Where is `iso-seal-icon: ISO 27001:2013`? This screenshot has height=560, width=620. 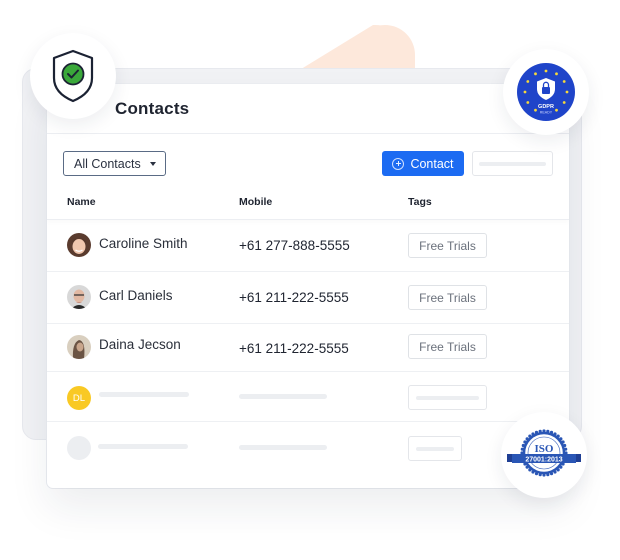 iso-seal-icon: ISO 27001:2013 is located at coordinates (544, 453).